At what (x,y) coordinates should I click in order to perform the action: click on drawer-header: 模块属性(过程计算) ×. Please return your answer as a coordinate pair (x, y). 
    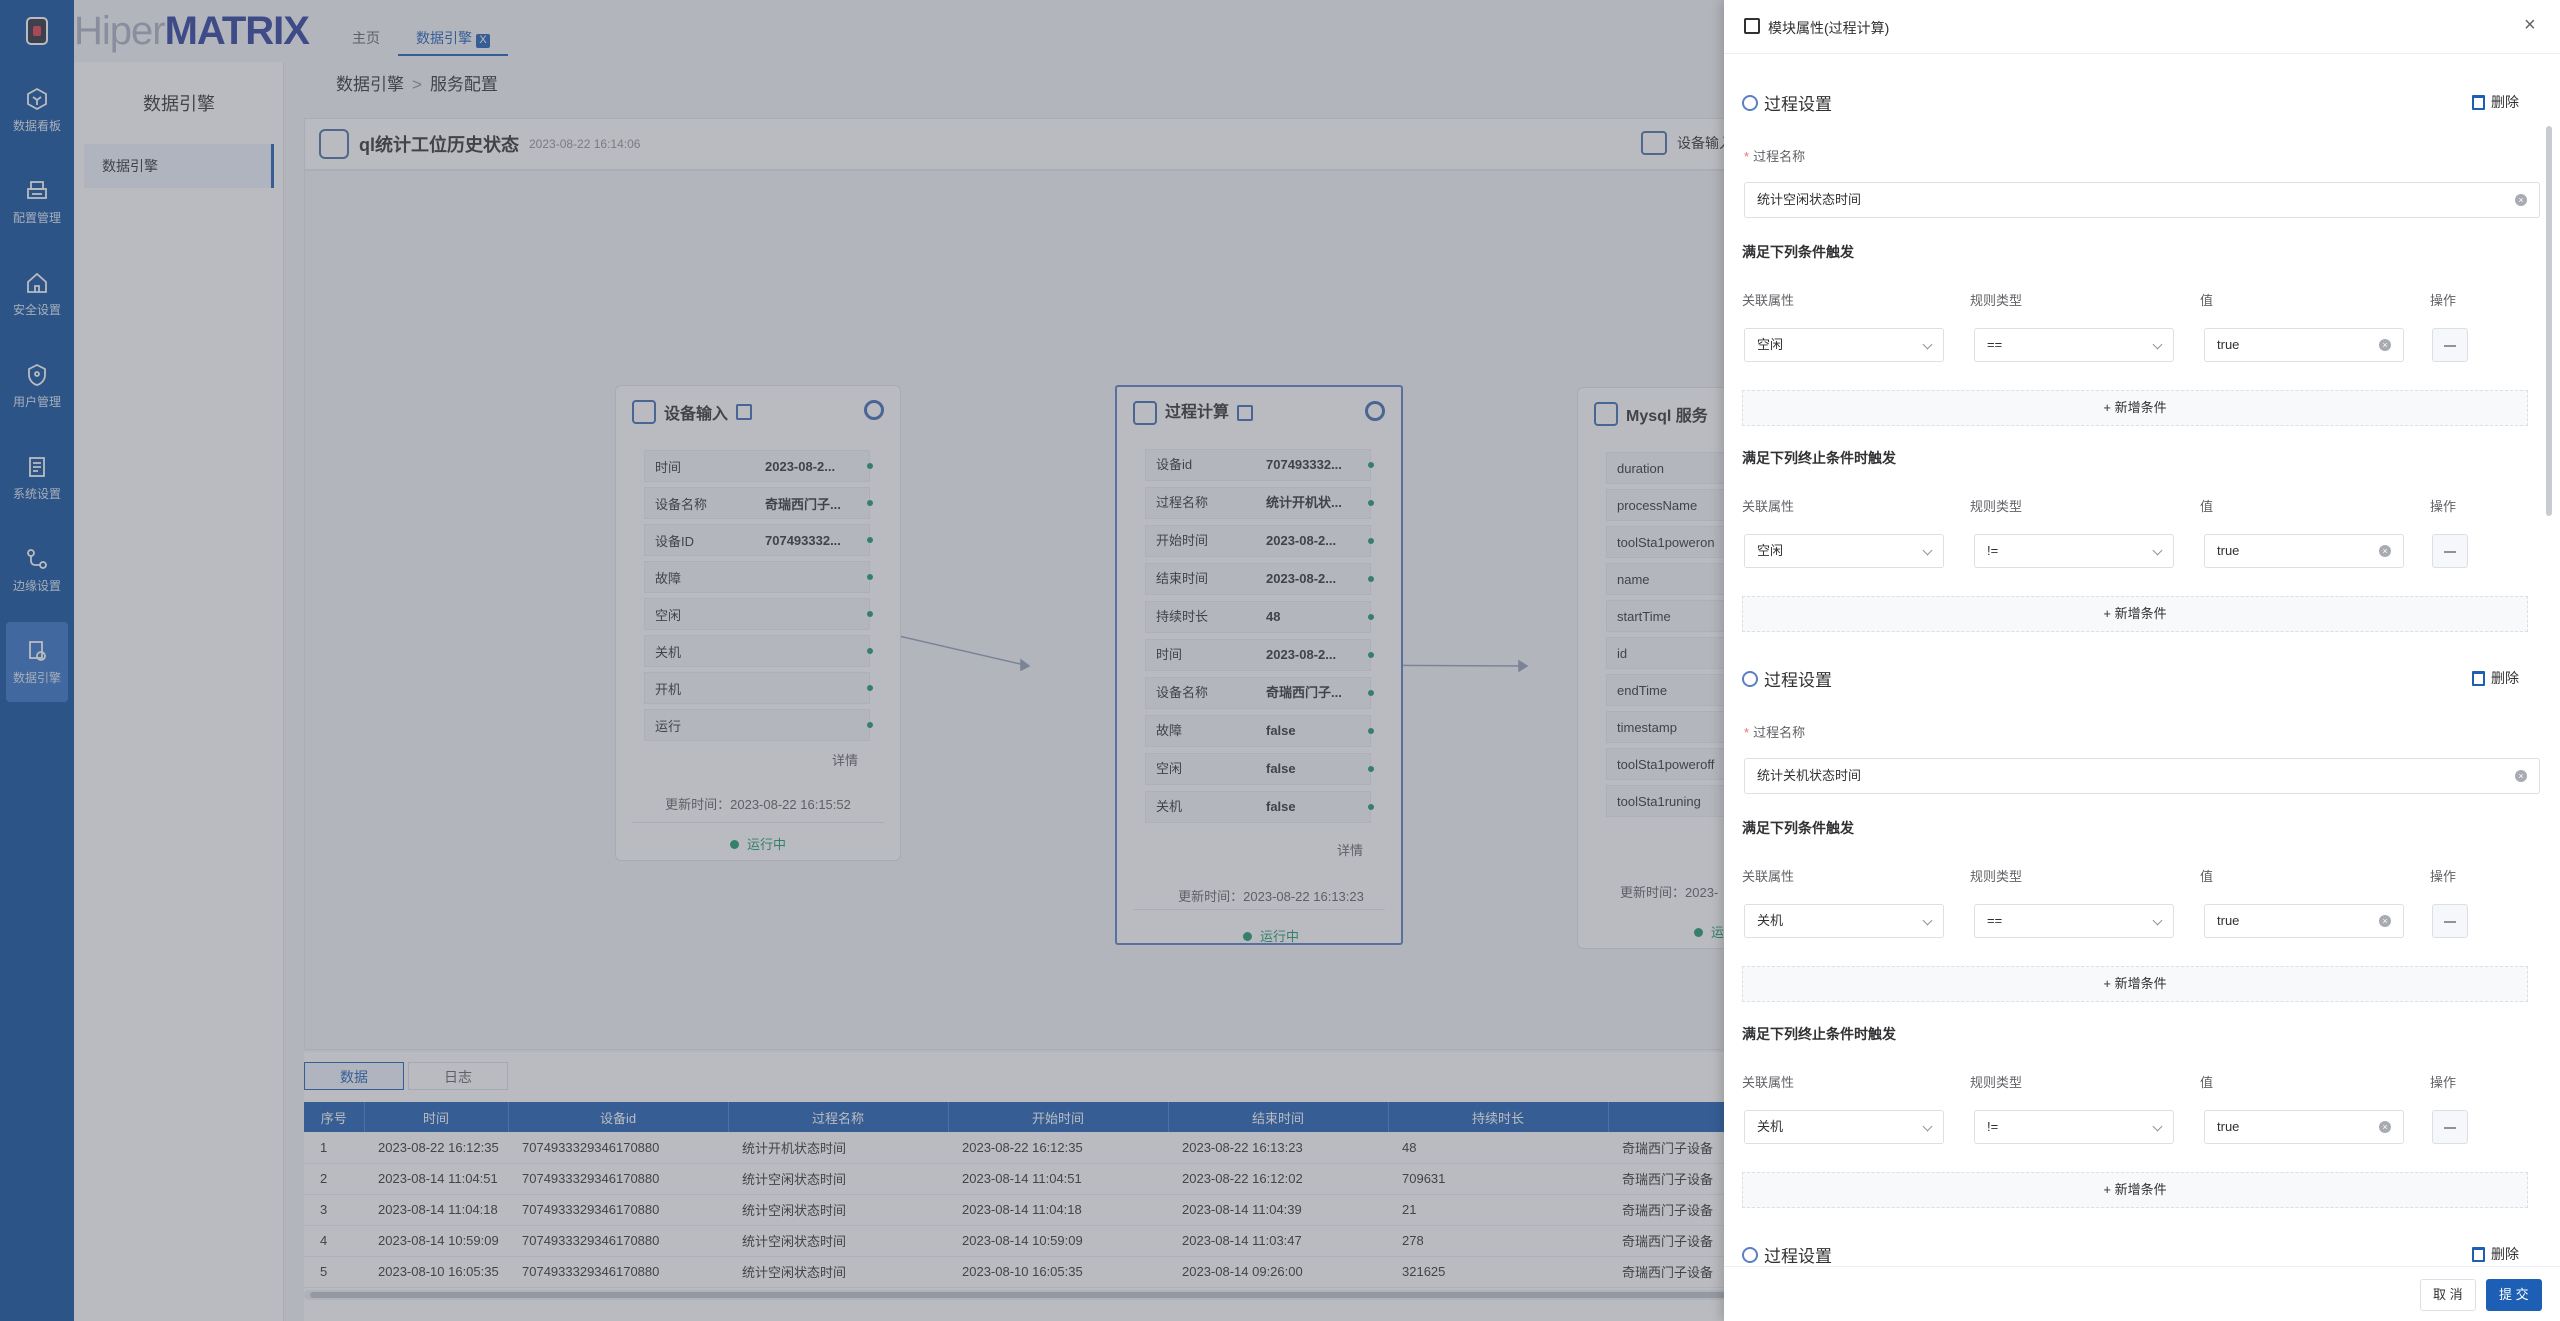
    Looking at the image, I should click on (2142, 27).